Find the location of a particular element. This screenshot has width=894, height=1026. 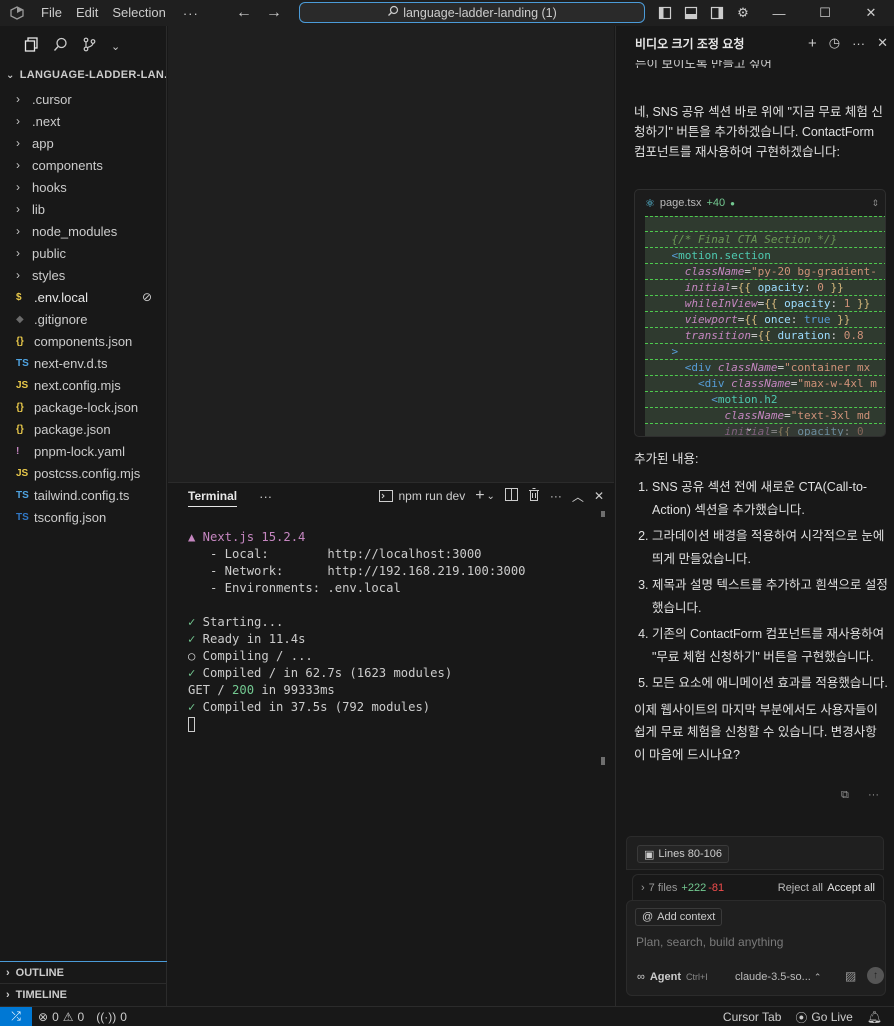

tree-item-label: public is located at coordinates (49, 253).